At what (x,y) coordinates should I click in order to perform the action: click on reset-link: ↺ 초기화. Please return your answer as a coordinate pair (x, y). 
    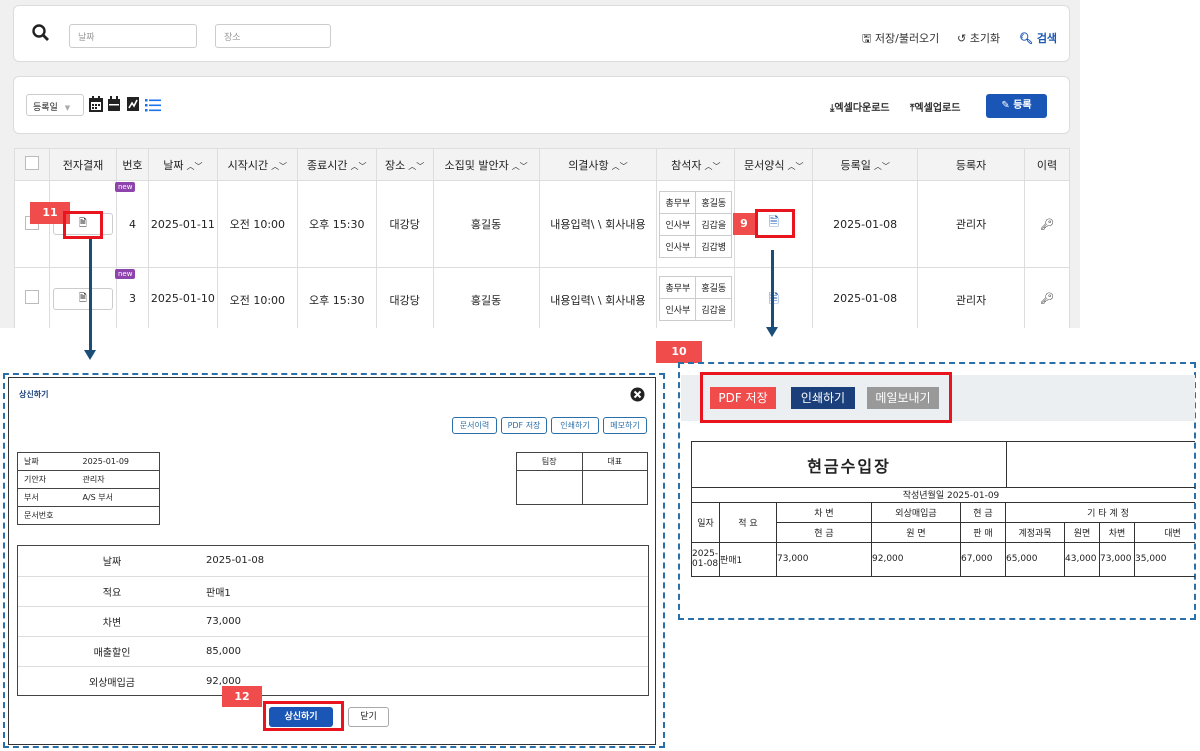
    Looking at the image, I should click on (978, 38).